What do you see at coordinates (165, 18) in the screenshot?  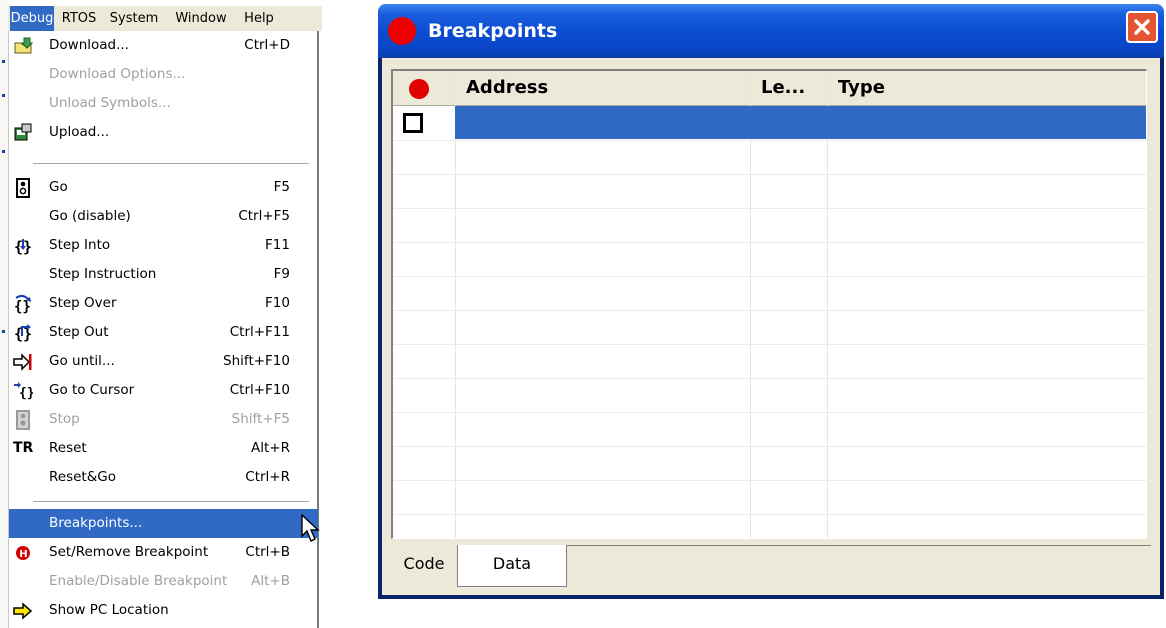 I see `menubar: Debug RTOS System Window Help` at bounding box center [165, 18].